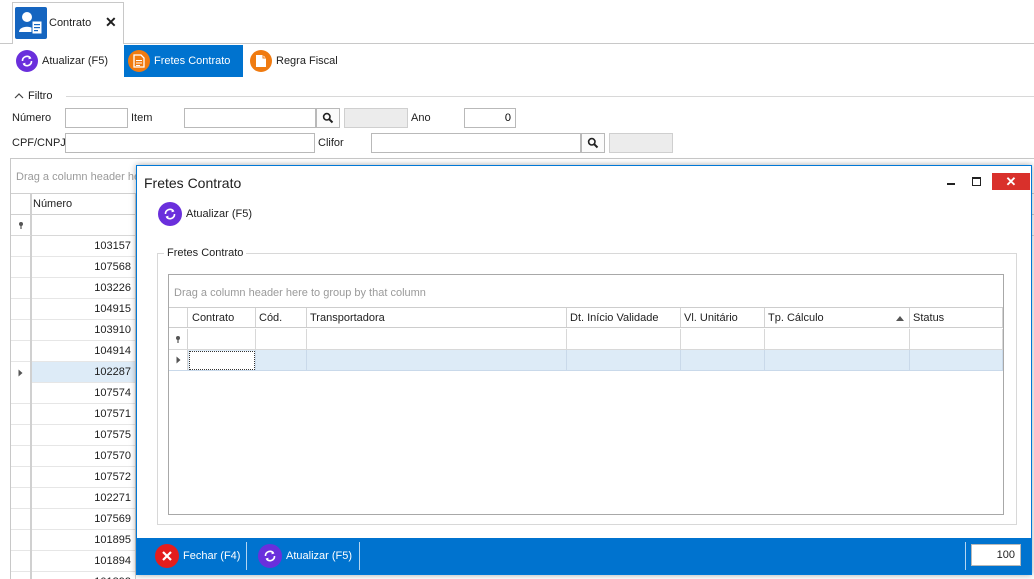  What do you see at coordinates (73, 540) in the screenshot?
I see `table-row: 101895` at bounding box center [73, 540].